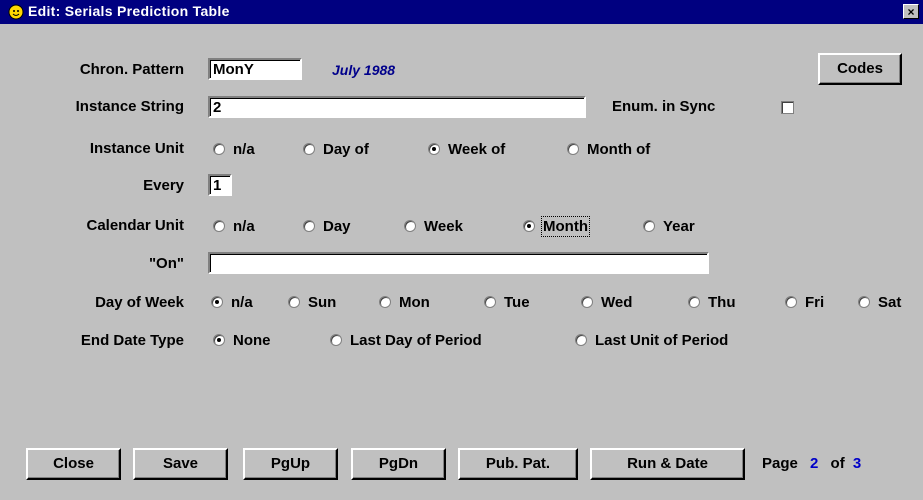 This screenshot has height=500, width=923. What do you see at coordinates (136, 148) in the screenshot?
I see `instance-unit-label: Instance Unit` at bounding box center [136, 148].